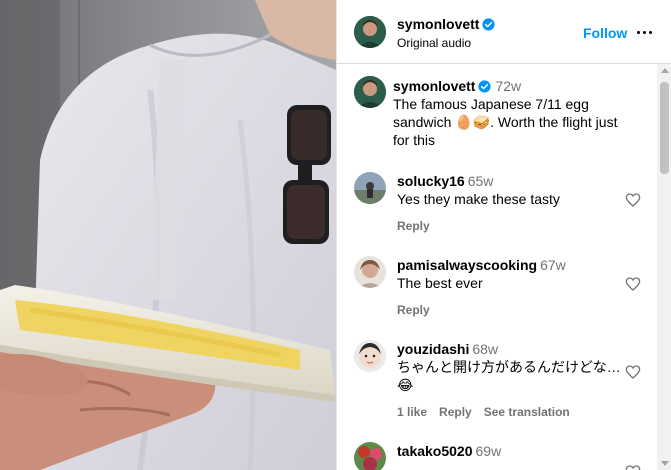 The image size is (671, 470). Describe the element at coordinates (504, 32) in the screenshot. I see `post-header: symonlovett Original audio Follow` at that location.